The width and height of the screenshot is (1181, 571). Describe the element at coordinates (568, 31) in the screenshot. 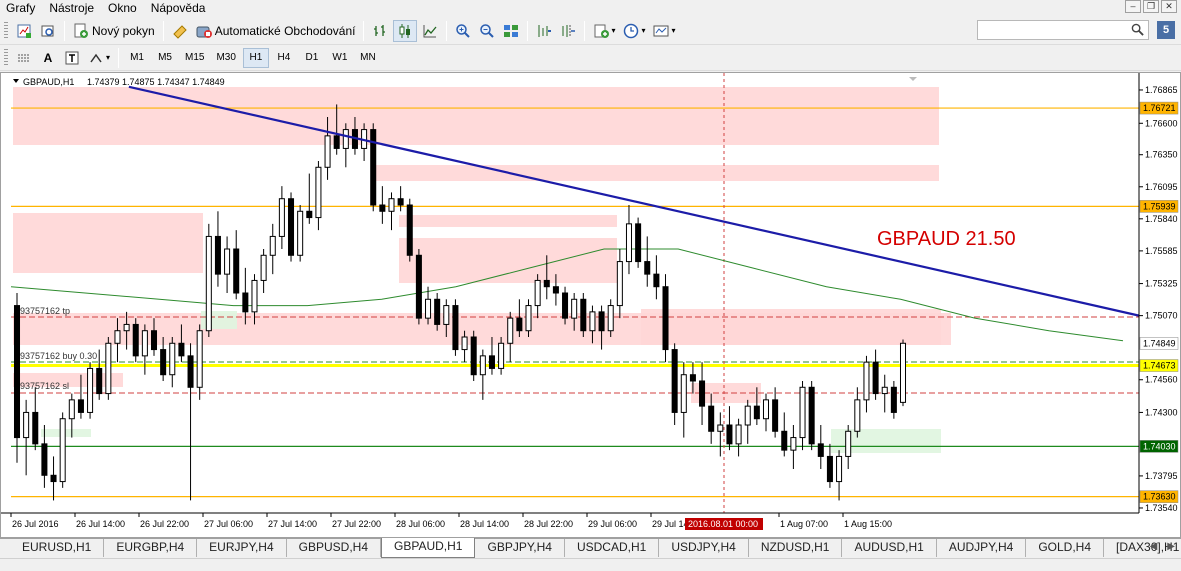

I see `chart-shift-button` at that location.